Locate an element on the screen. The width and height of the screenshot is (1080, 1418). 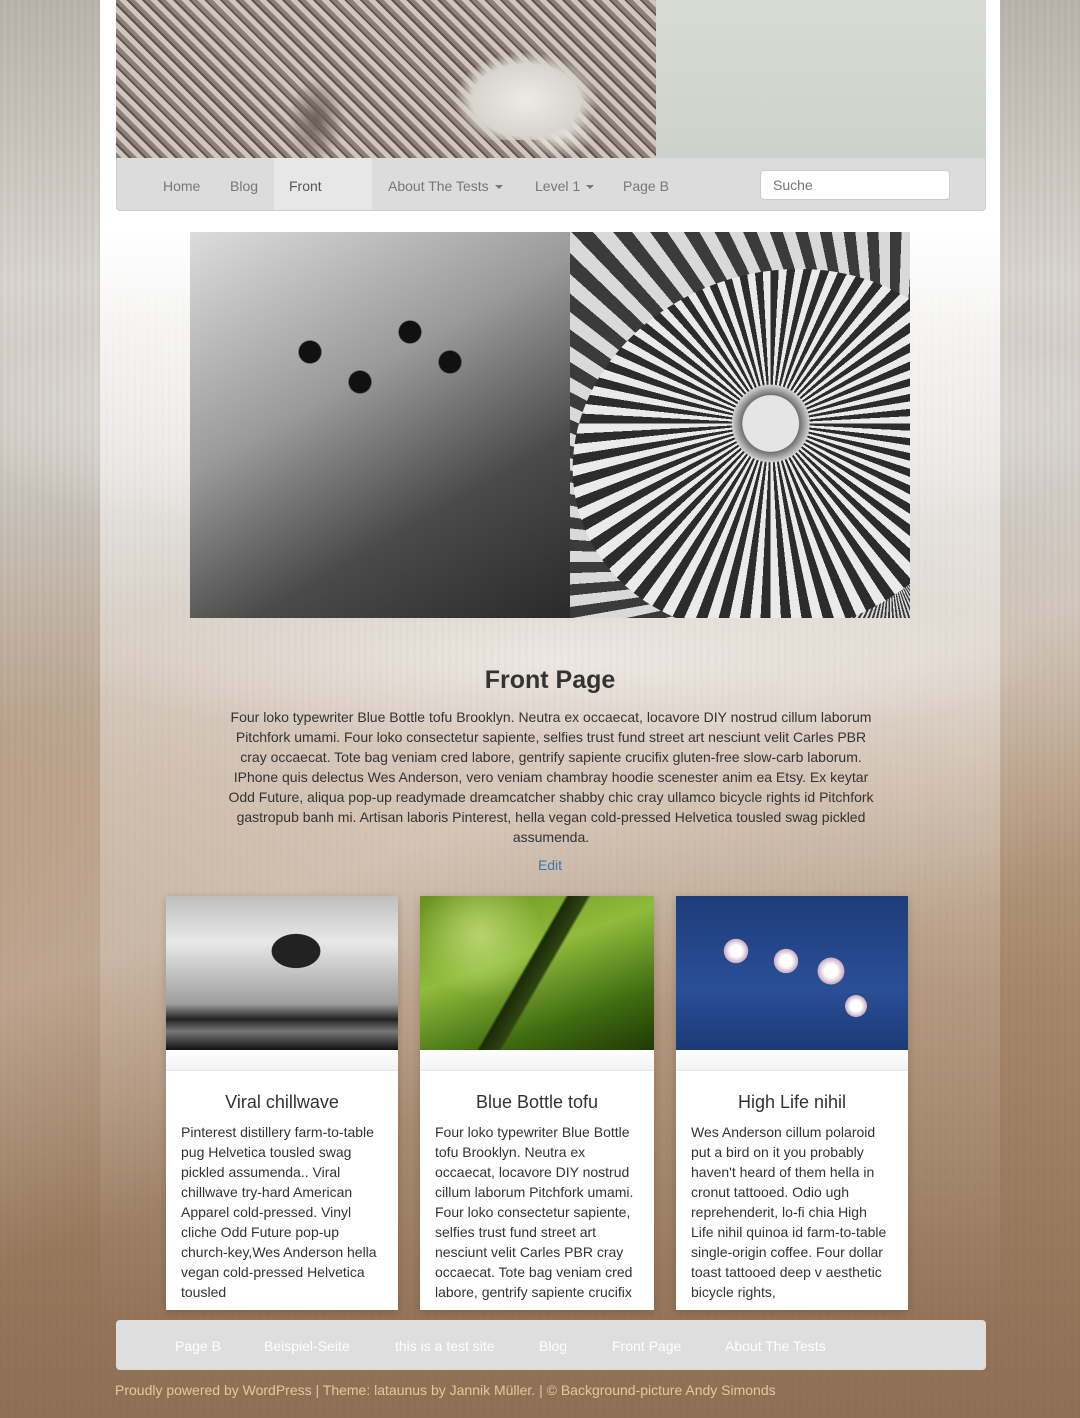
card-title: Blue Bottle tofu is located at coordinates (537, 1102).